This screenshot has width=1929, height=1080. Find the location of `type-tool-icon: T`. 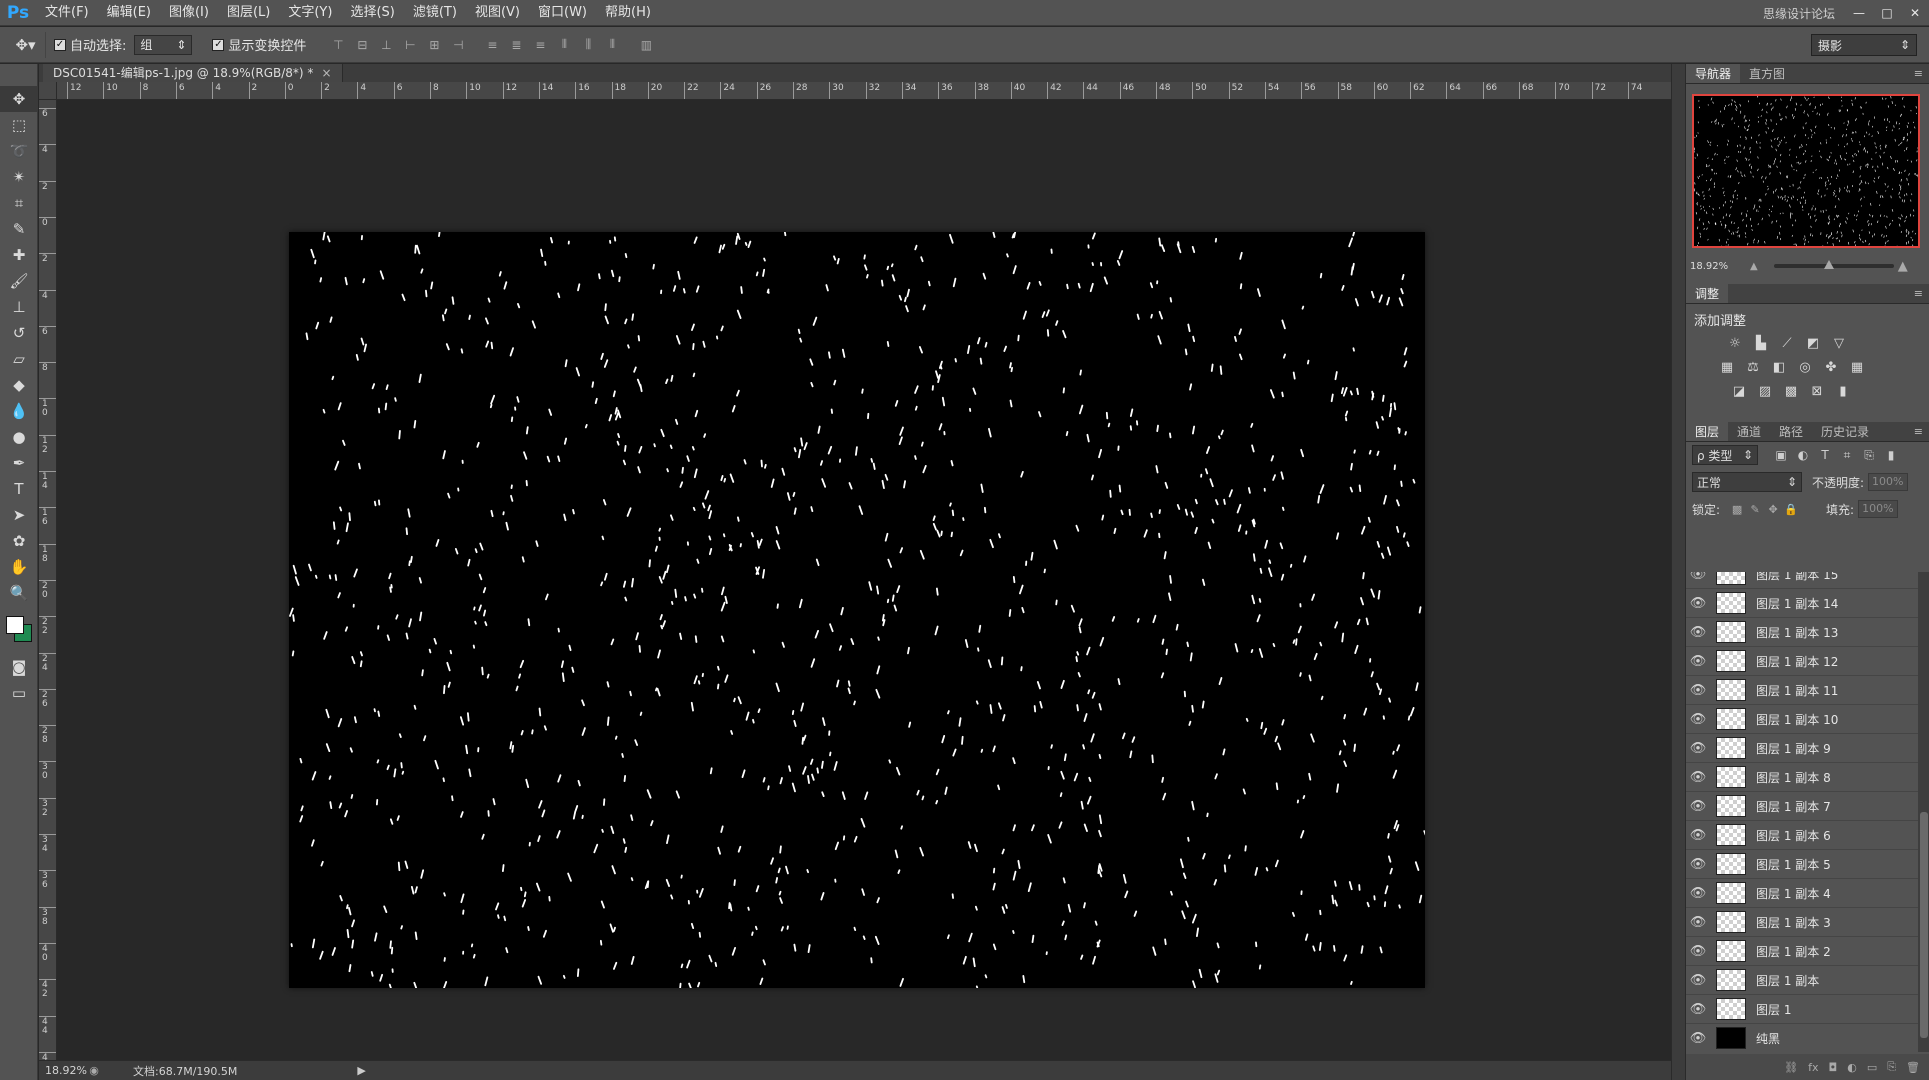

type-tool-icon: T is located at coordinates (19, 489).